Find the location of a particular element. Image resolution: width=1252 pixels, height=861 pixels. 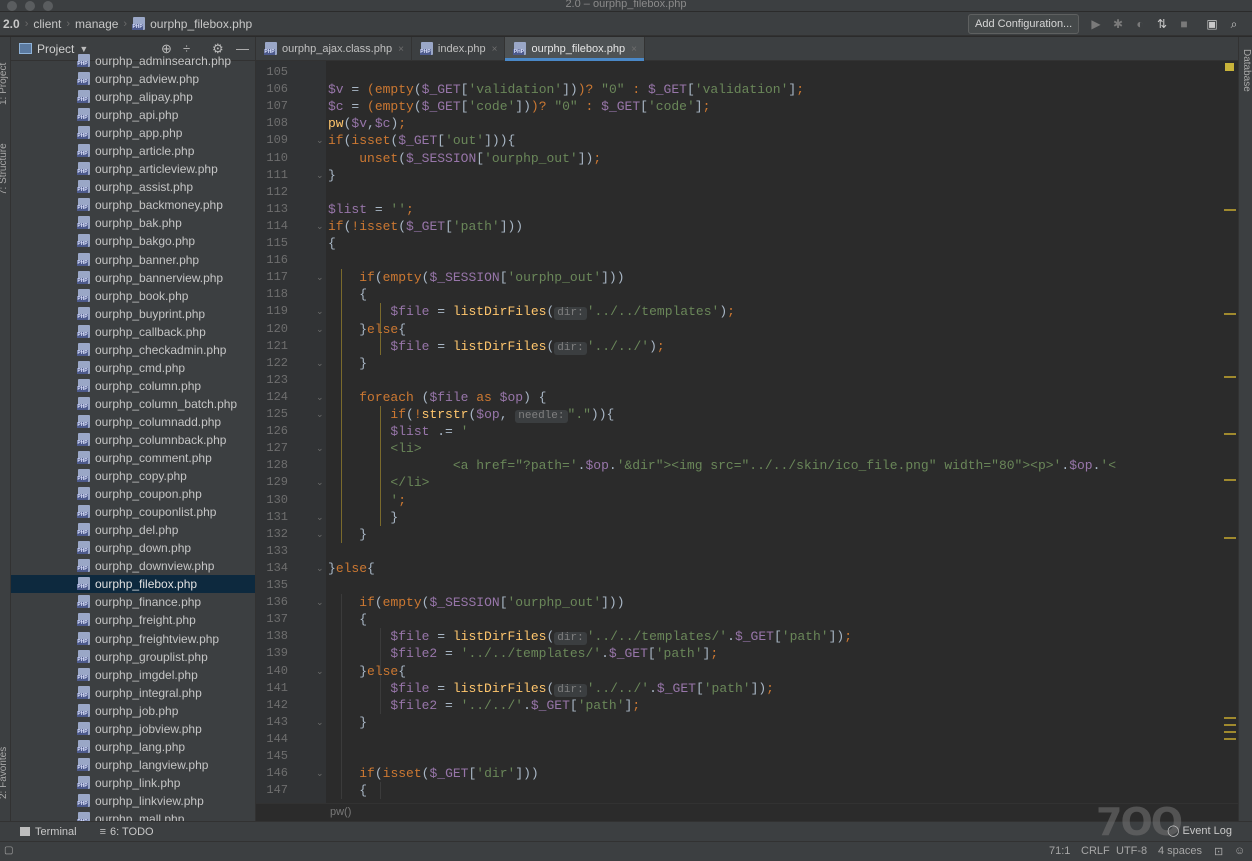

code-line: if(isset($_GET['out'])){ is located at coordinates (421, 140).